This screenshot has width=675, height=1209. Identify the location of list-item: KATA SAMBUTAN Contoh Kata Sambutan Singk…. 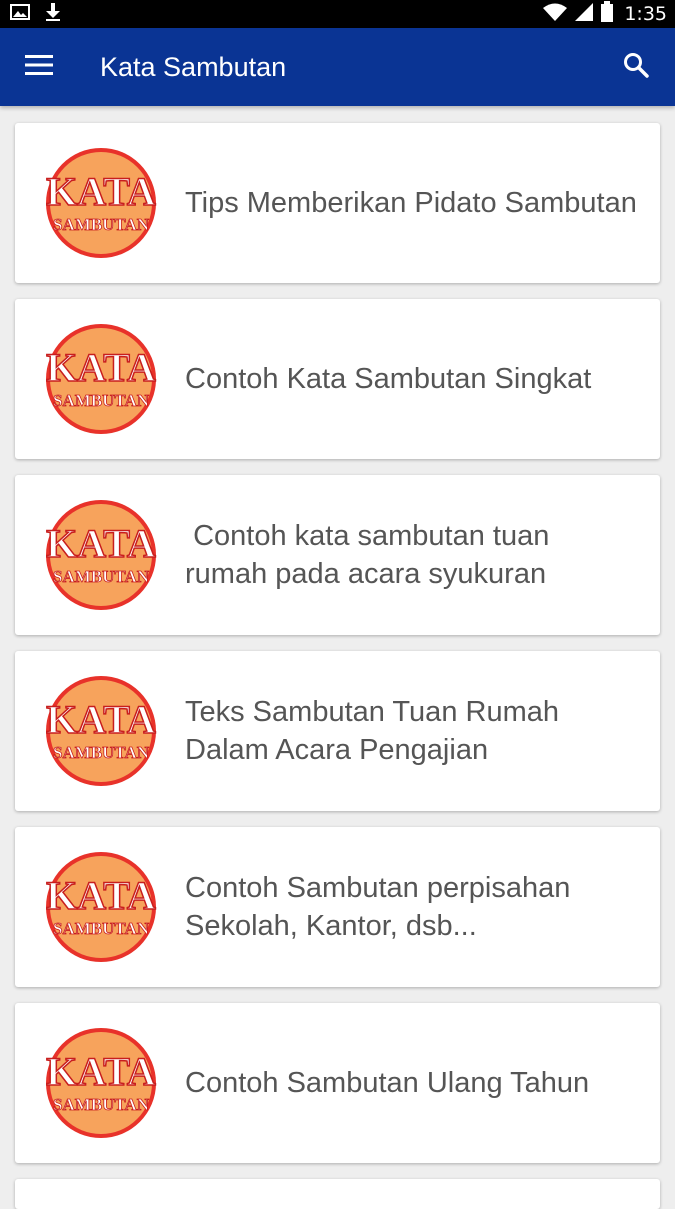
(337, 379).